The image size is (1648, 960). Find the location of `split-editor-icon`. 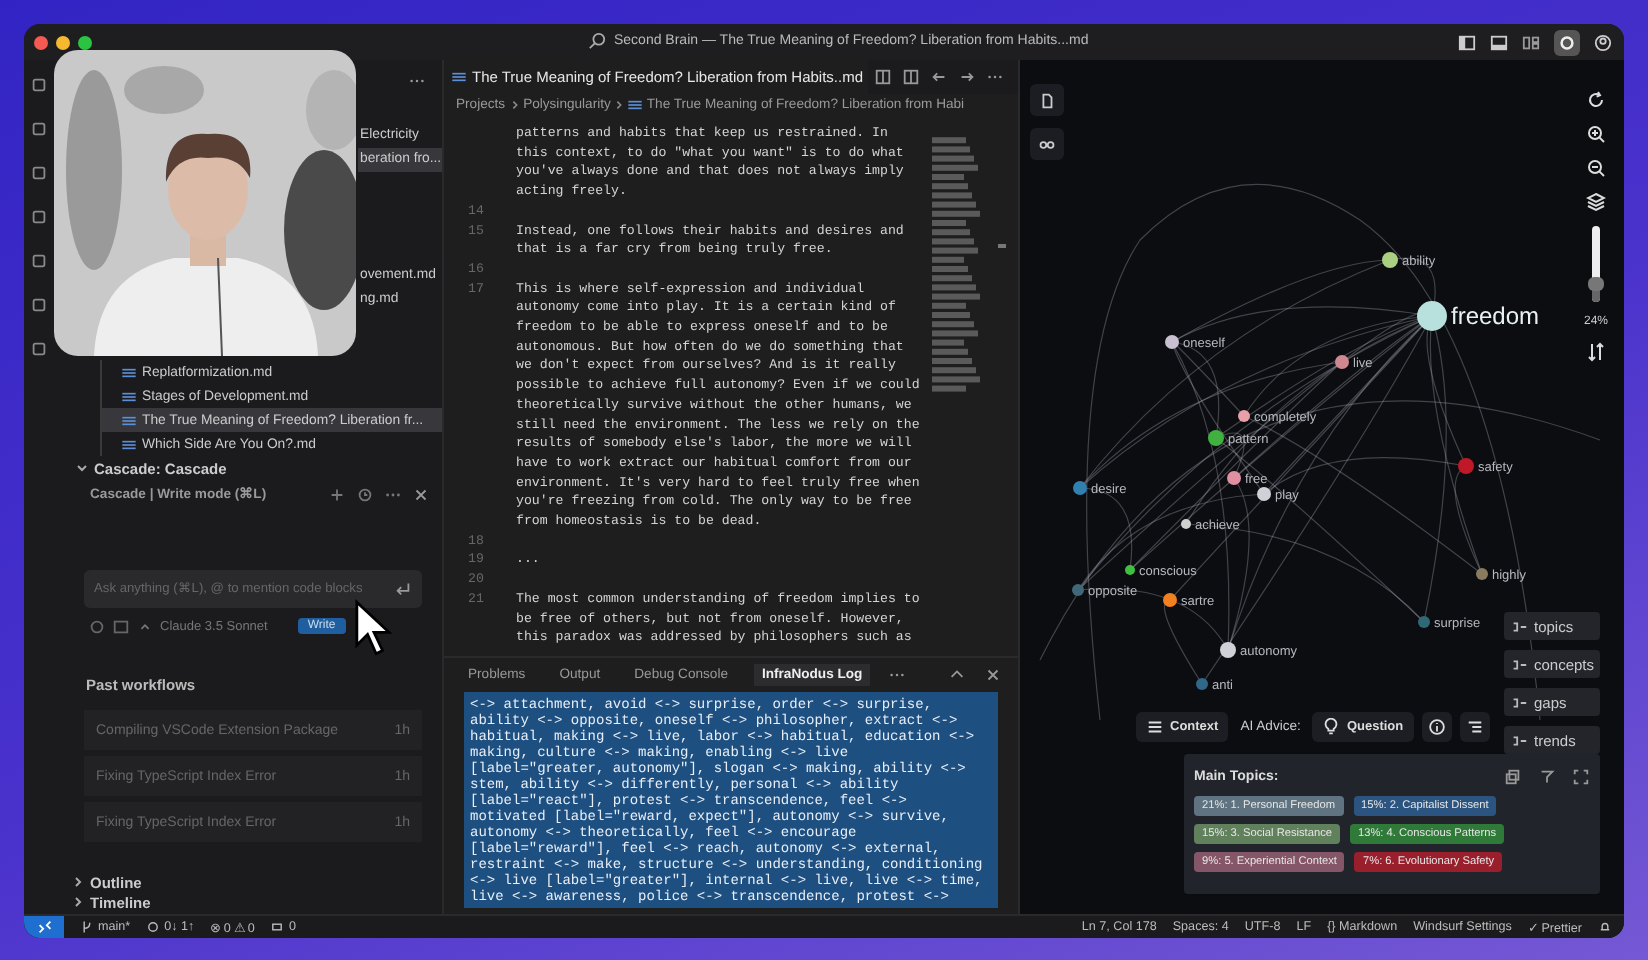

split-editor-icon is located at coordinates (910, 77).